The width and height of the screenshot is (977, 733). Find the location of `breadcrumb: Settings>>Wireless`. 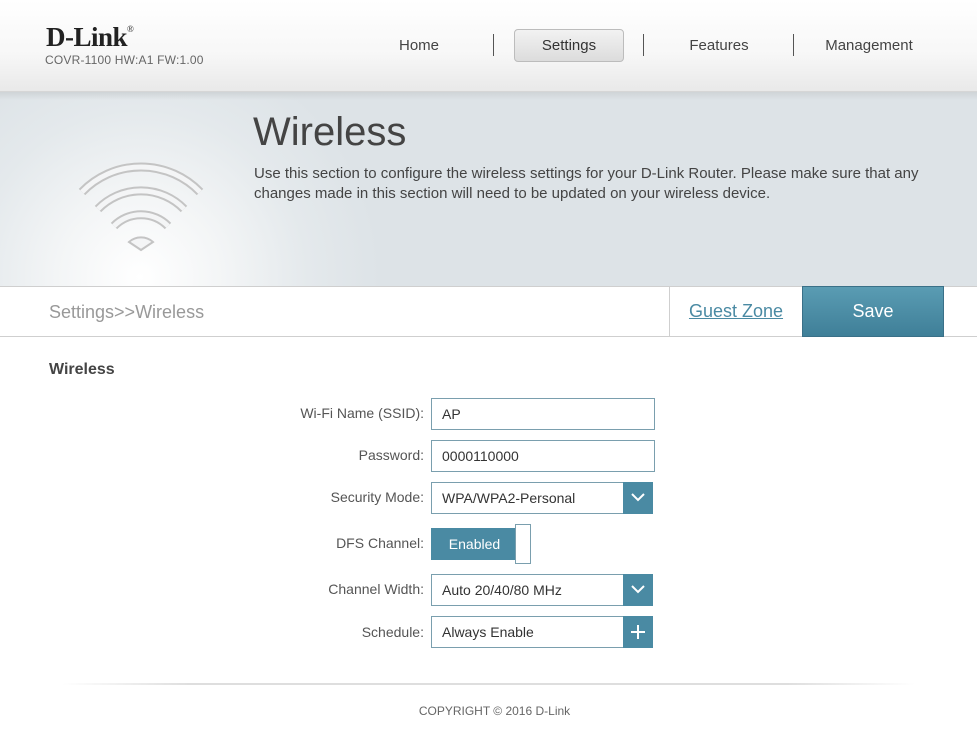

breadcrumb: Settings>>Wireless is located at coordinates (127, 312).